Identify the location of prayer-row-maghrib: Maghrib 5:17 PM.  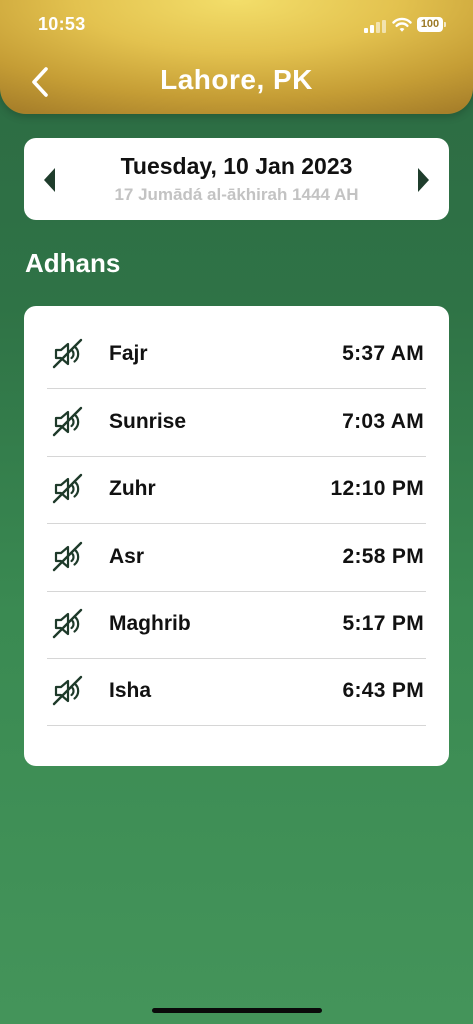
(236, 624).